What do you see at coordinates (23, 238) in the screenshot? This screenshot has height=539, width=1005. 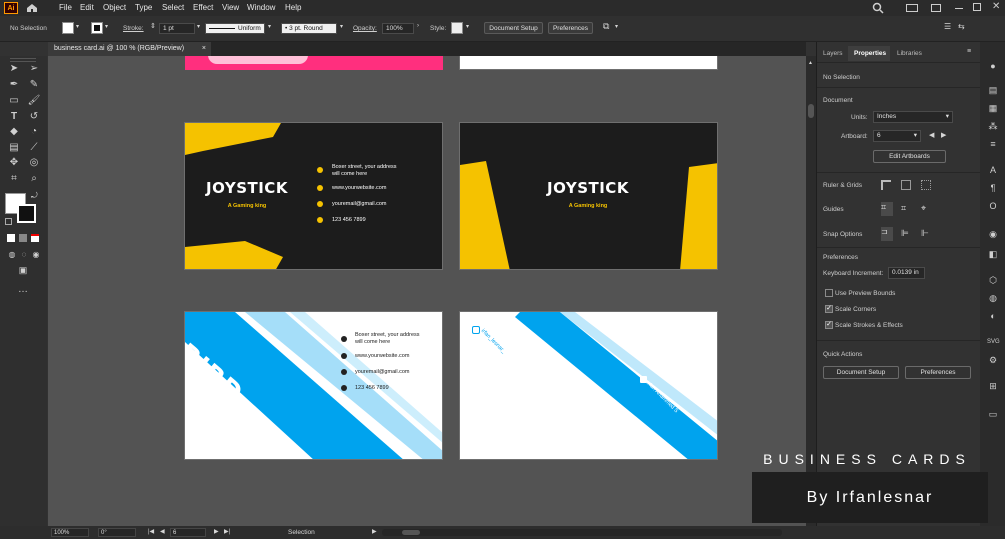 I see `gradient-mode-icon` at bounding box center [23, 238].